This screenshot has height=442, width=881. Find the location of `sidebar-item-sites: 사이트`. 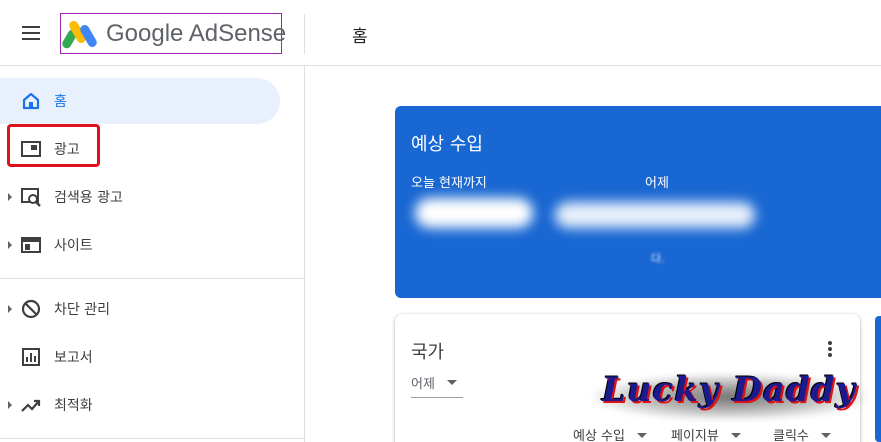

sidebar-item-sites: 사이트 is located at coordinates (140, 245).